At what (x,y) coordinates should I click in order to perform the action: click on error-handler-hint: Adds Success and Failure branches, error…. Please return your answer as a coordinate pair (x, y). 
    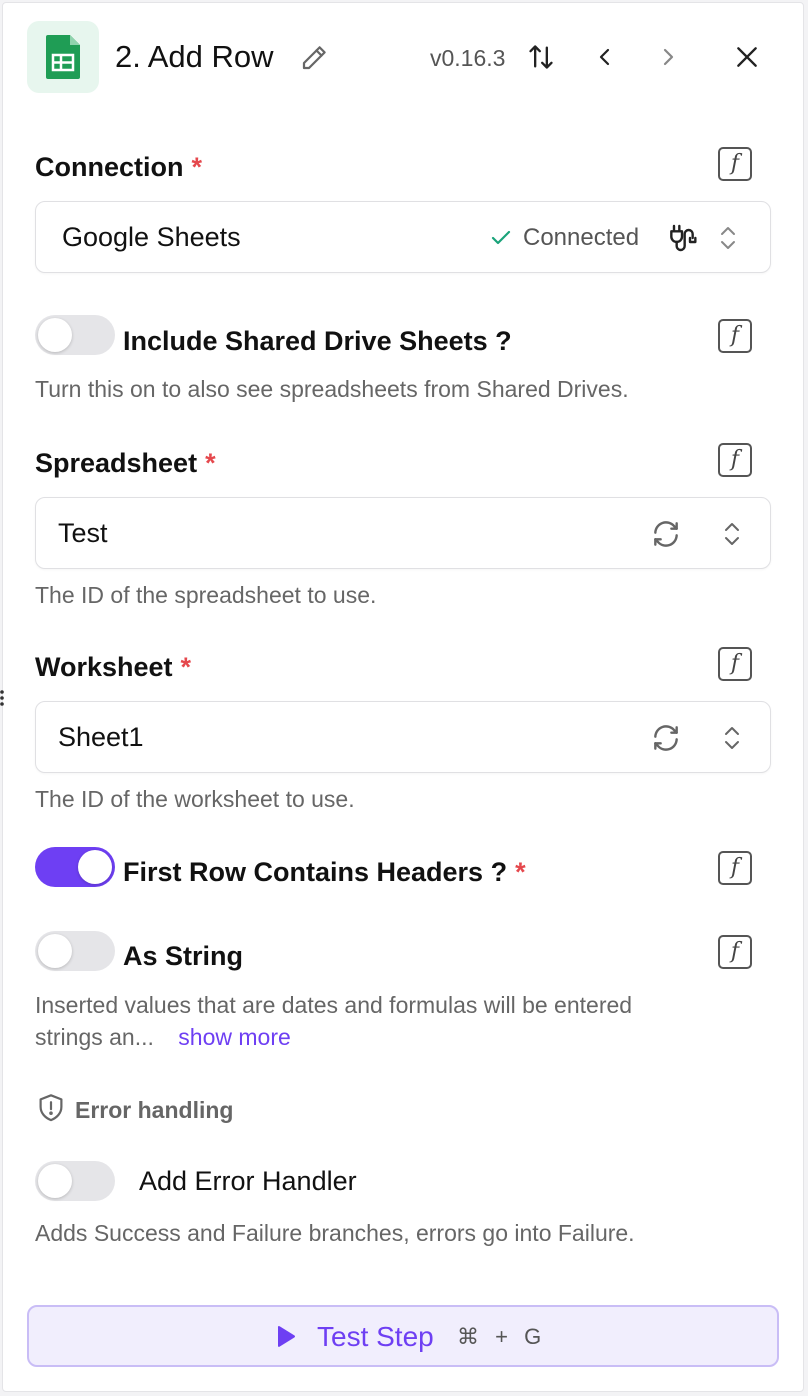
    Looking at the image, I should click on (335, 1233).